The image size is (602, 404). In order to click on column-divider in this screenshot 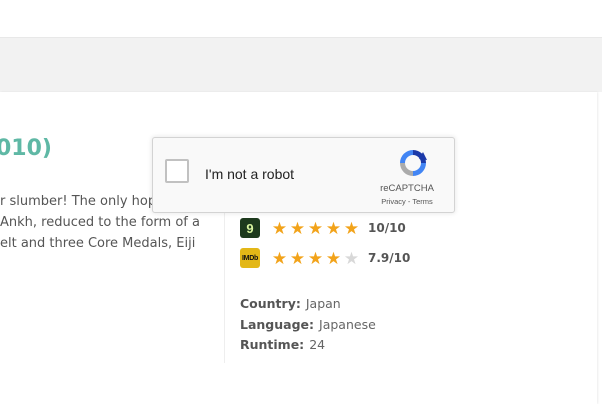, I will do `click(224, 285)`.